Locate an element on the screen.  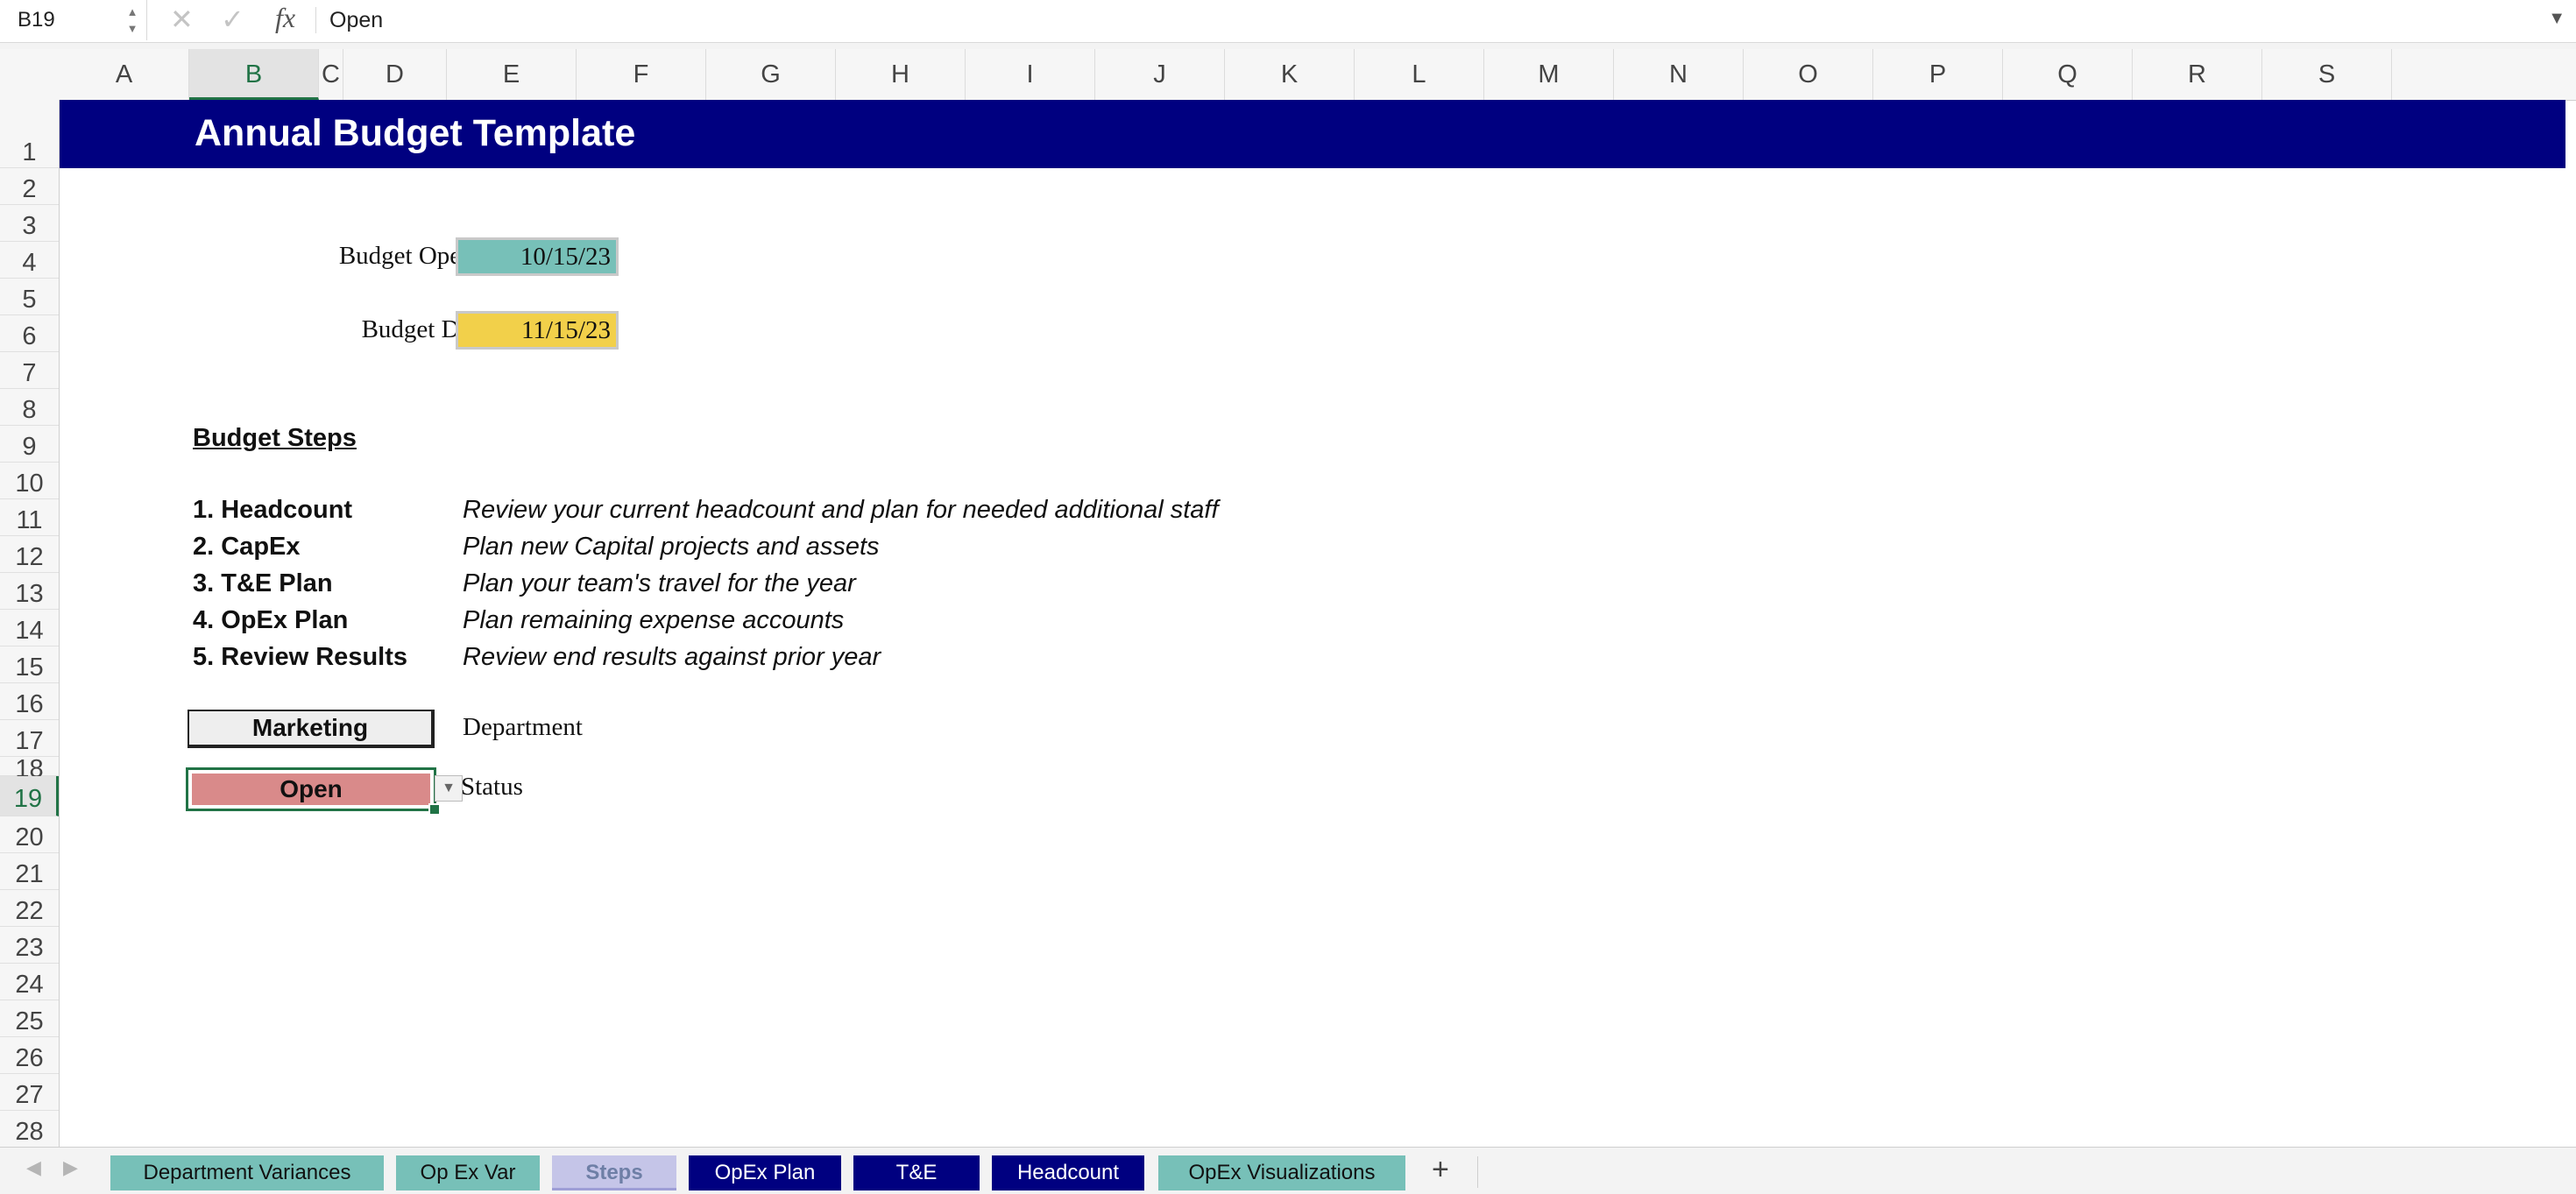
row-header: 3 is located at coordinates (29, 224).